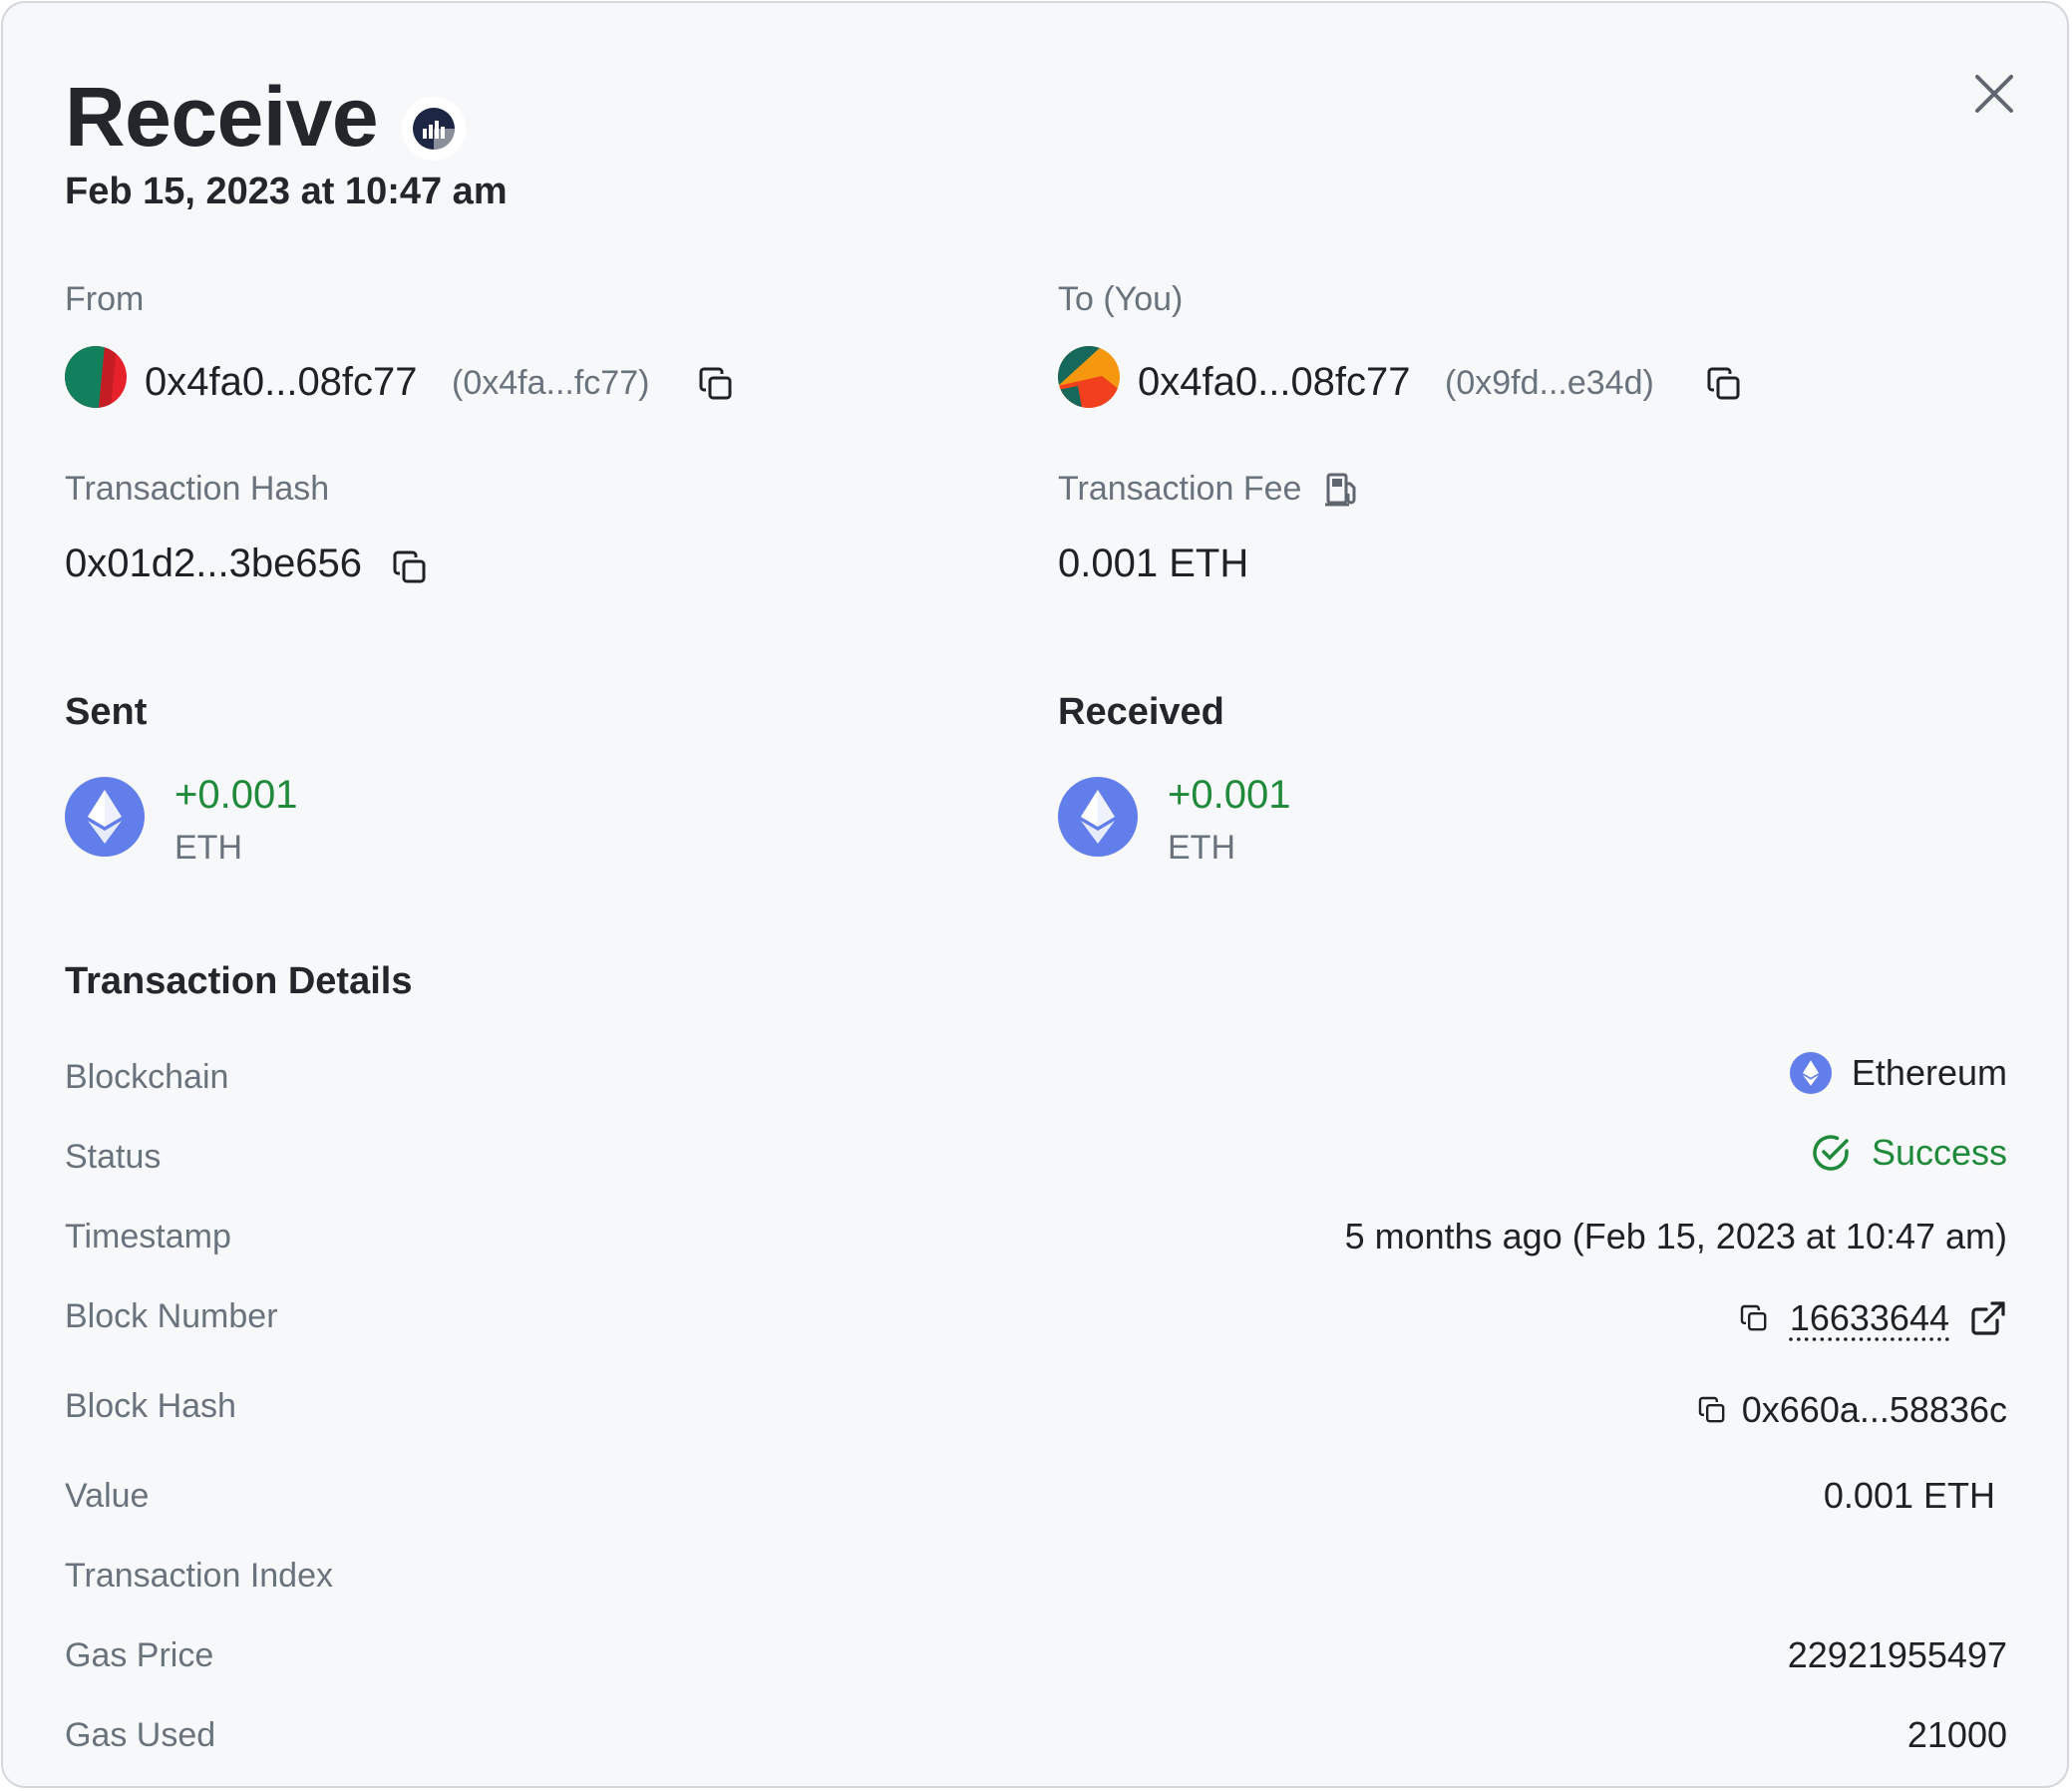 This screenshot has width=2072, height=1791. What do you see at coordinates (1121, 299) in the screenshot?
I see `to-label: To (You)` at bounding box center [1121, 299].